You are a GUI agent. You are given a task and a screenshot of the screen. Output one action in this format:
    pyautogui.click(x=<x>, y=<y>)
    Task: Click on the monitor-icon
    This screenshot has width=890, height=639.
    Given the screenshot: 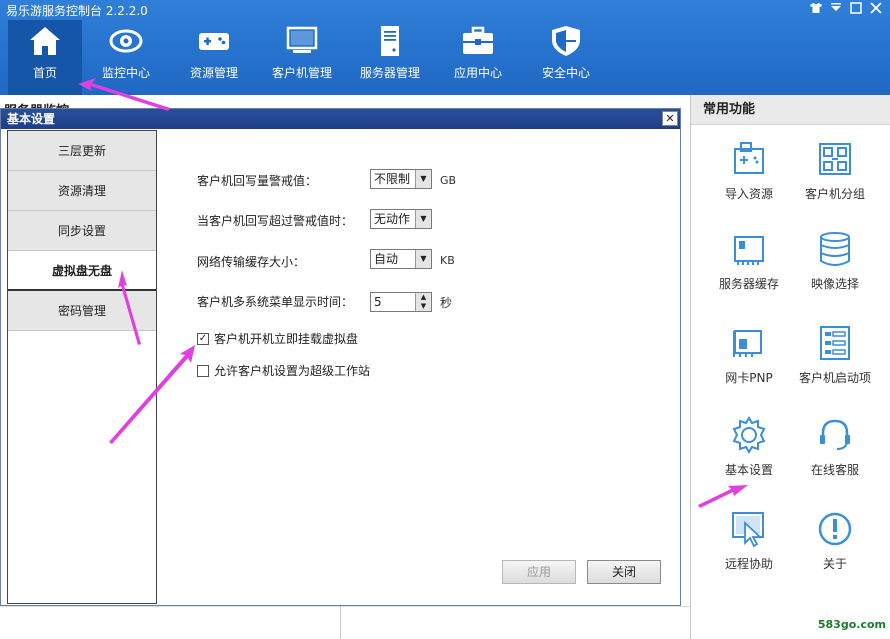 What is the action you would take?
    pyautogui.click(x=302, y=41)
    